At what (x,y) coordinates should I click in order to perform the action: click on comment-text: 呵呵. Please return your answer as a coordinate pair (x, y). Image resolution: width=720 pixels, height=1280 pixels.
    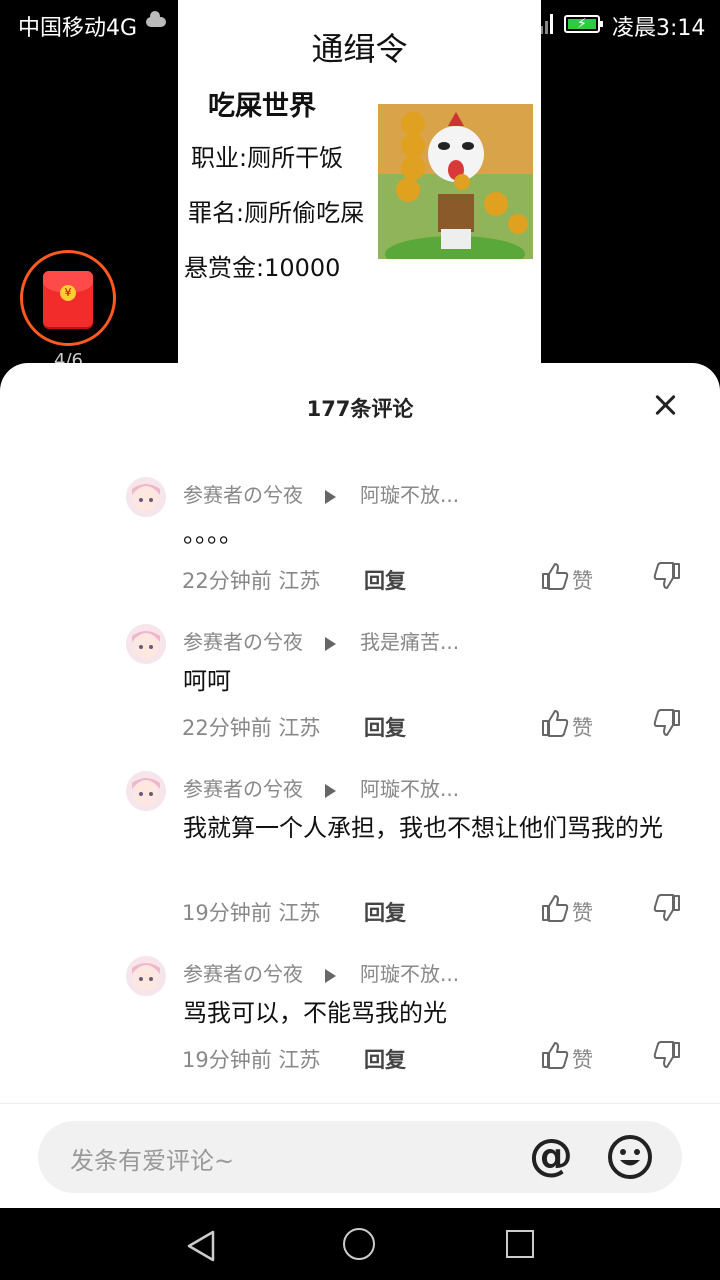
    Looking at the image, I should click on (207, 681).